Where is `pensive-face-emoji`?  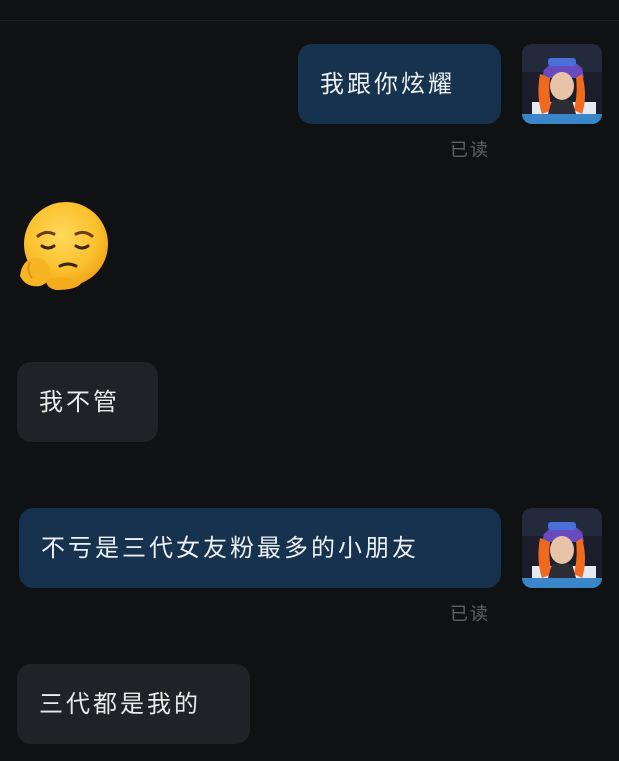 pensive-face-emoji is located at coordinates (64, 246).